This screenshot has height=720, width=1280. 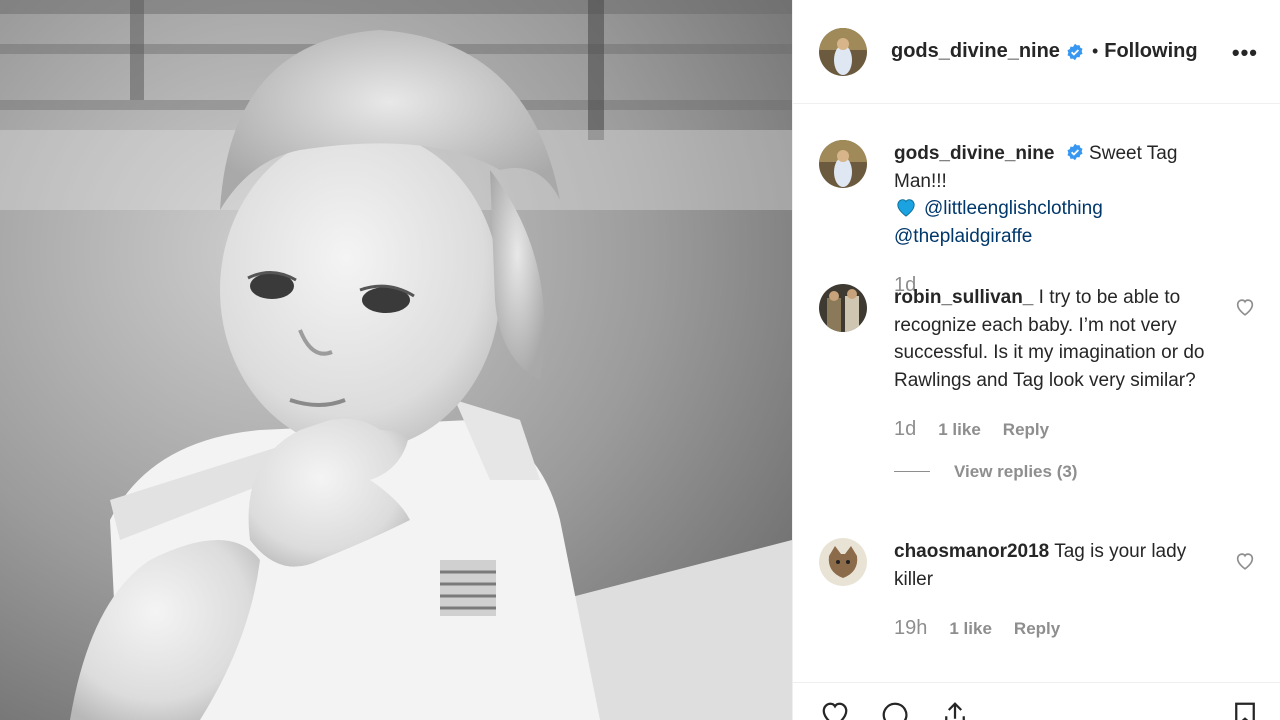 I want to click on post-header: gods_divine_nine • Following •••, so click(x=1036, y=52).